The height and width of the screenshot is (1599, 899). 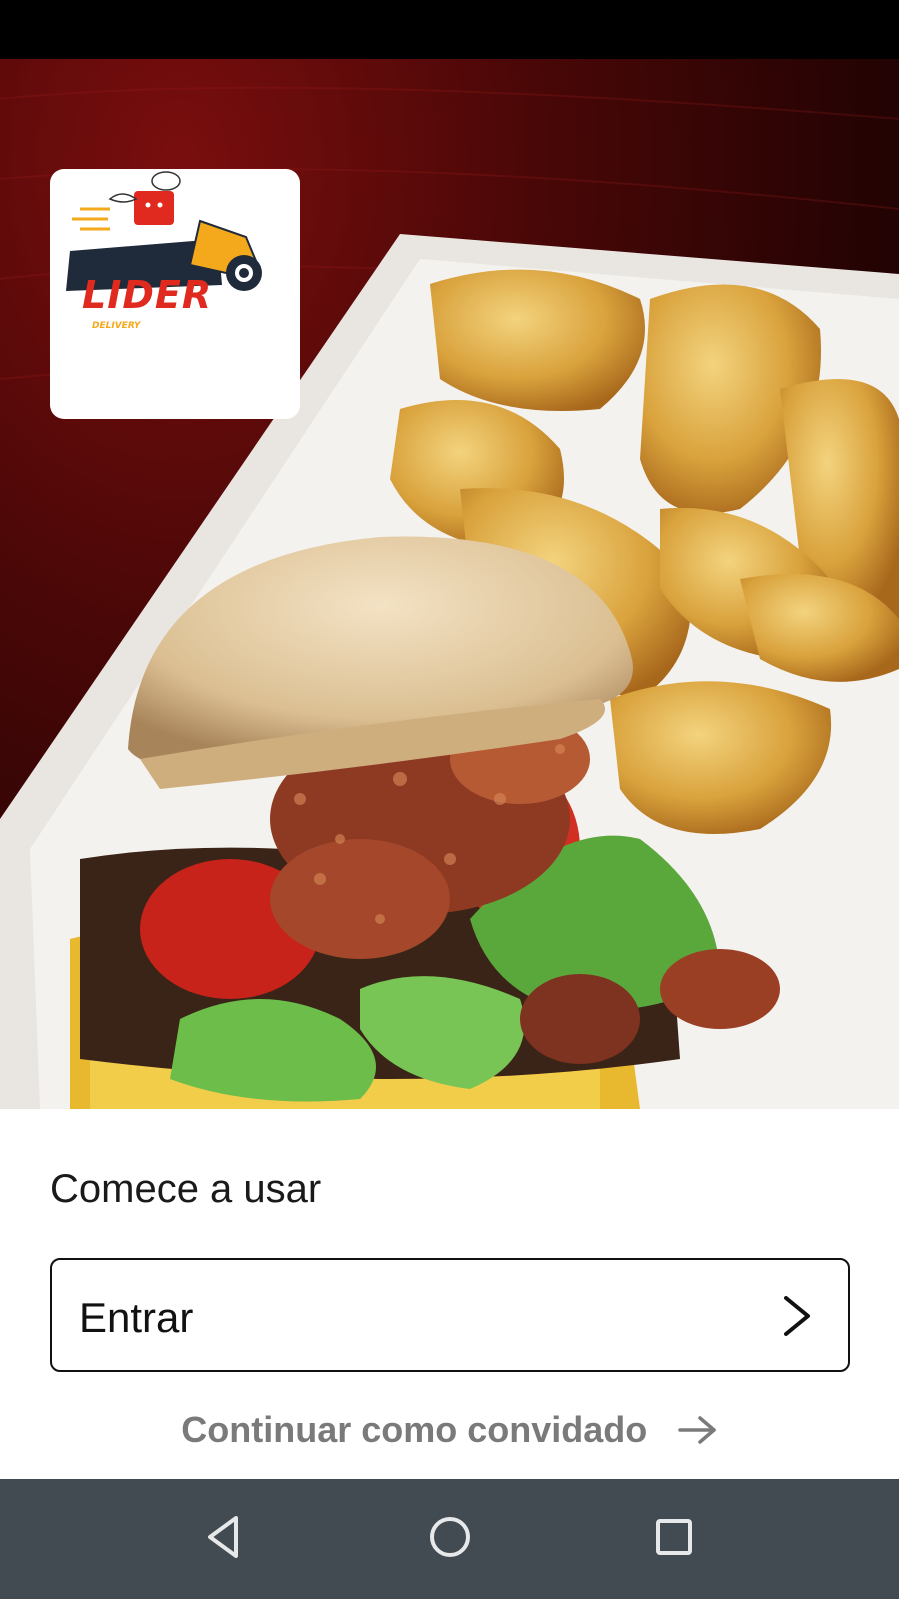 I want to click on home-circle-icon, so click(x=450, y=1537).